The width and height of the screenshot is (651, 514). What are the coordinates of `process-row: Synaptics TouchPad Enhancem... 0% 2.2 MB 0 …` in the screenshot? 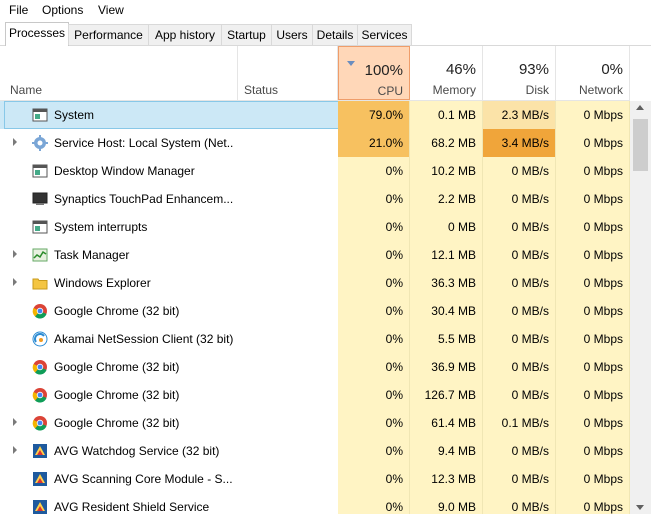 It's located at (315, 199).